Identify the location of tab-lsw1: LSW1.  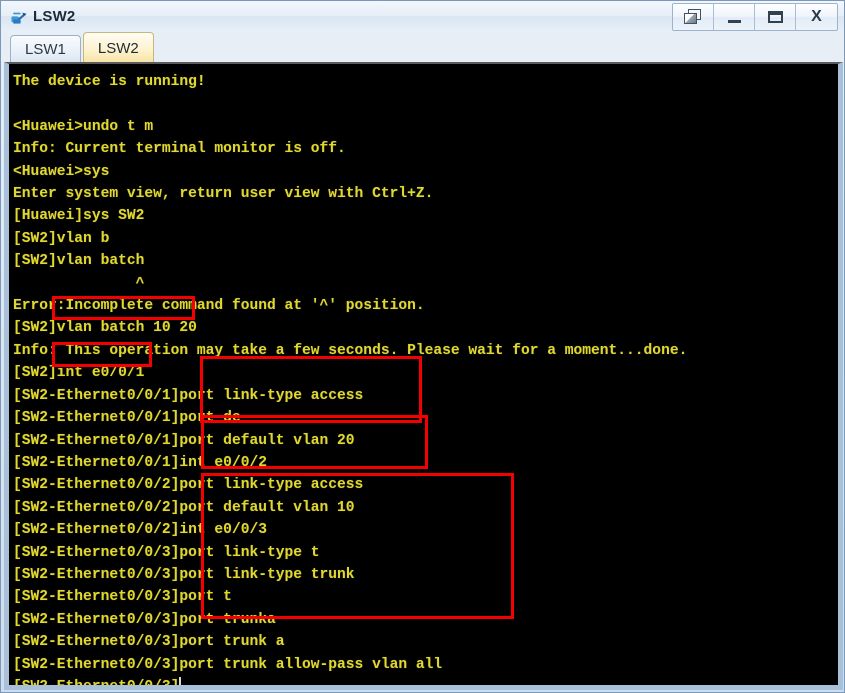
(45, 49).